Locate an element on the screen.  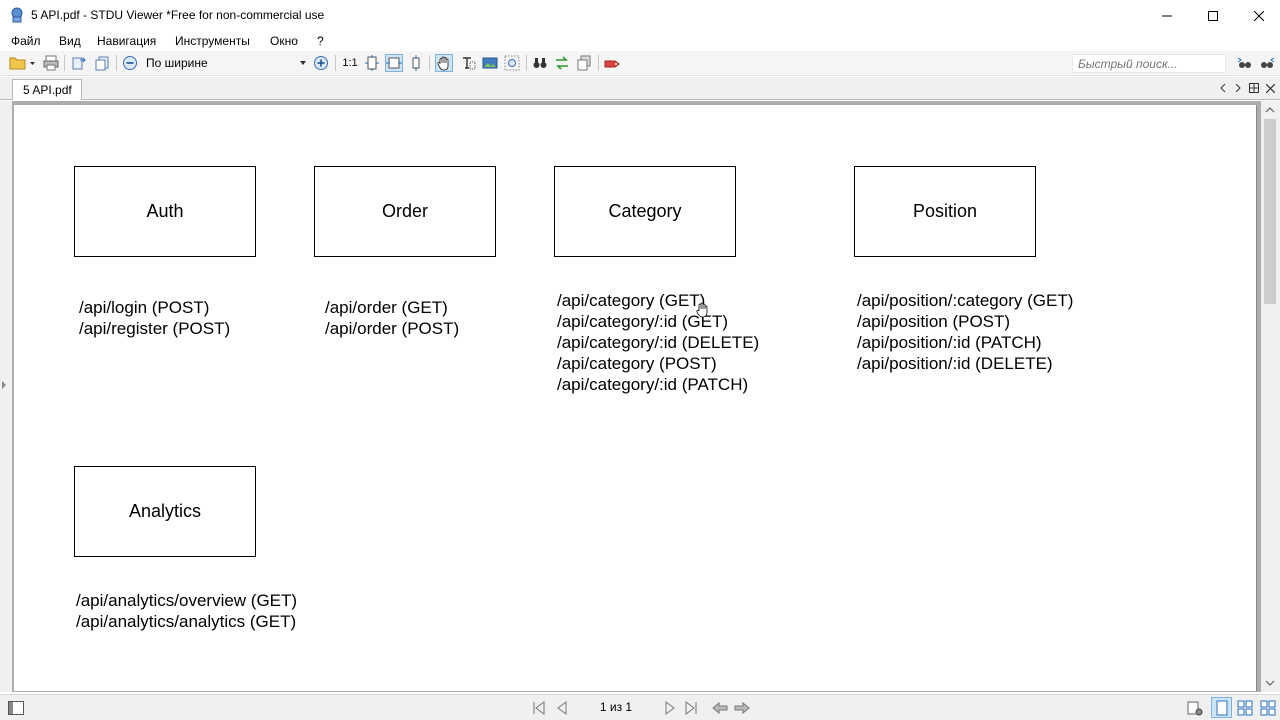
vertical-scrollbar is located at coordinates (1270, 396).